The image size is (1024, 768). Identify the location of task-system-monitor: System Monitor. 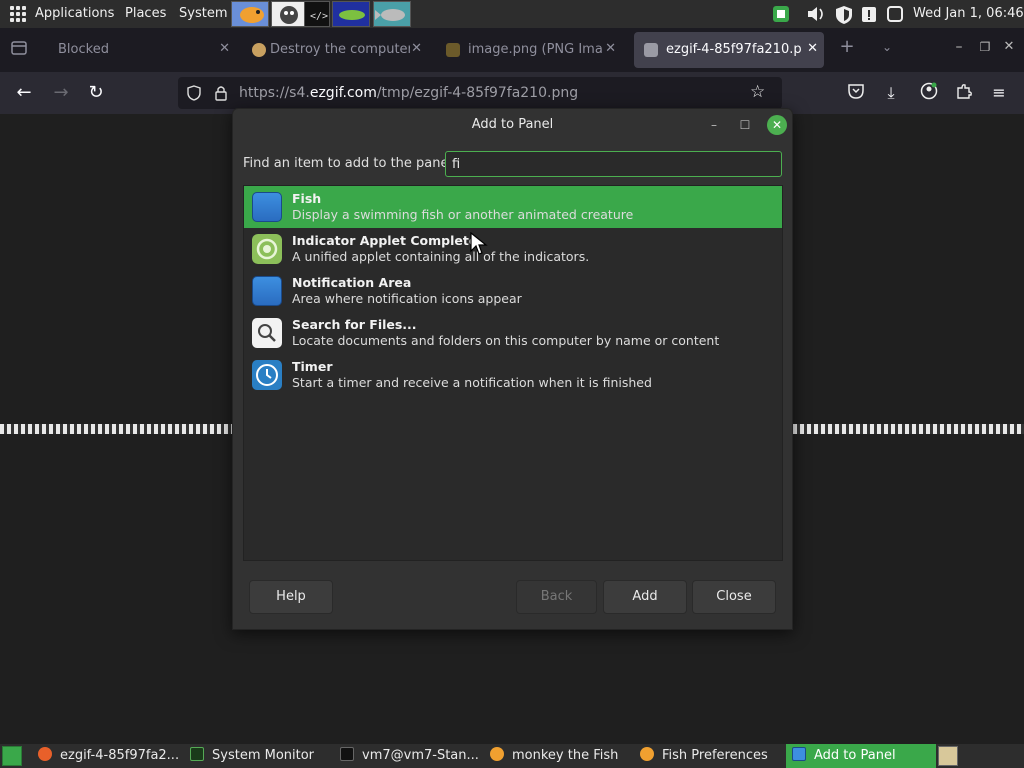
(257, 756).